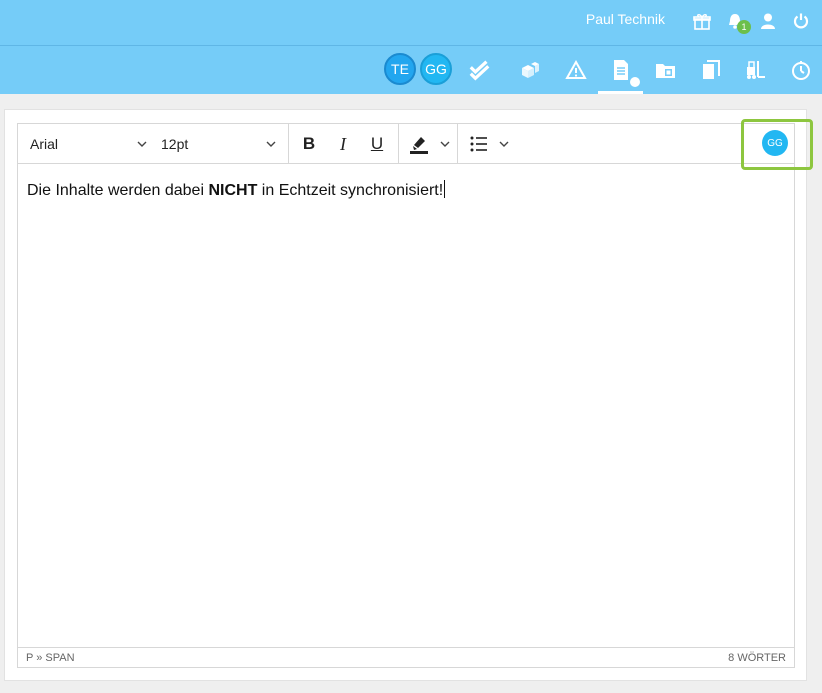  What do you see at coordinates (635, 82) in the screenshot?
I see `active-indicator-dot` at bounding box center [635, 82].